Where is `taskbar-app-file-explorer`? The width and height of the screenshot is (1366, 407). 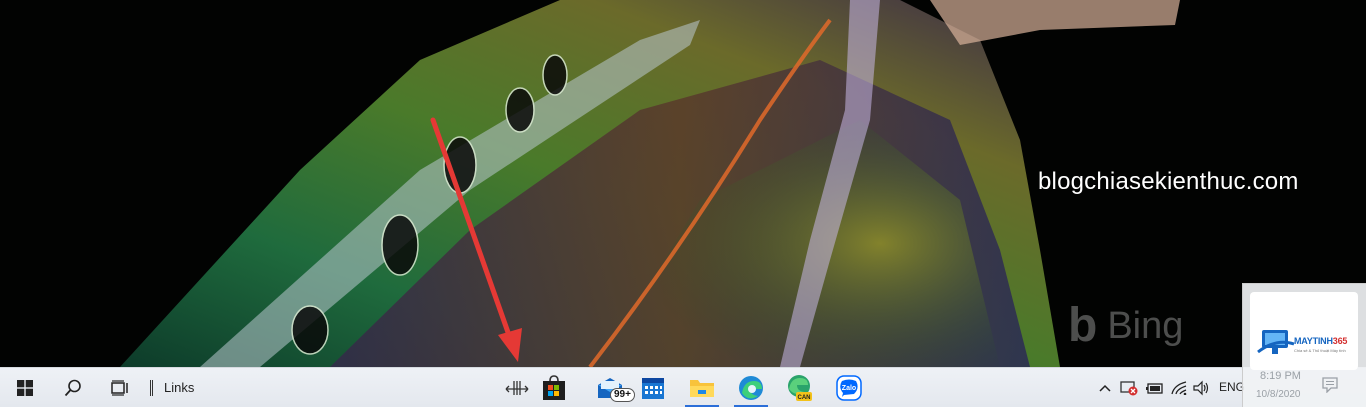
taskbar-app-file-explorer is located at coordinates (702, 387).